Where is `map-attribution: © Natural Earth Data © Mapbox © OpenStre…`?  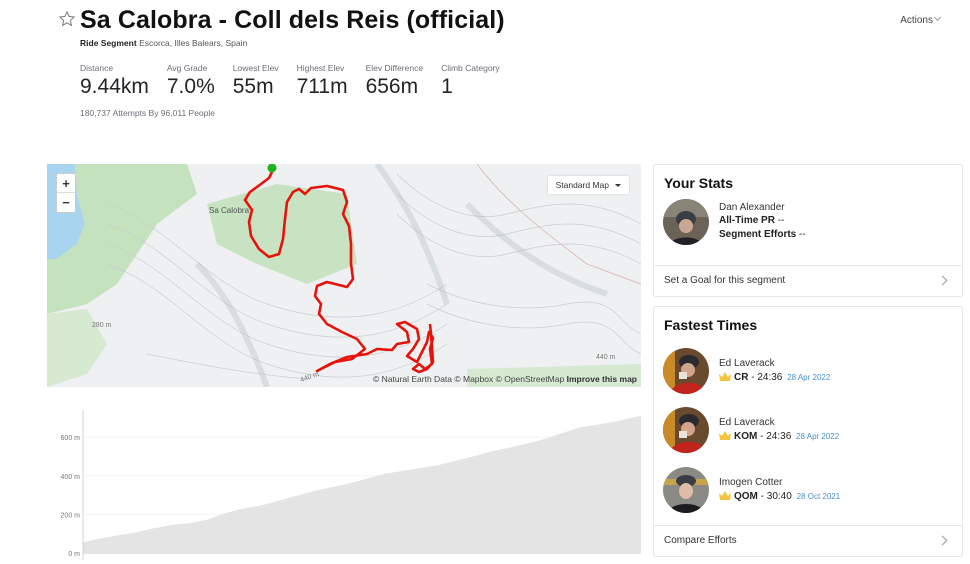 map-attribution: © Natural Earth Data © Mapbox © OpenStre… is located at coordinates (505, 379).